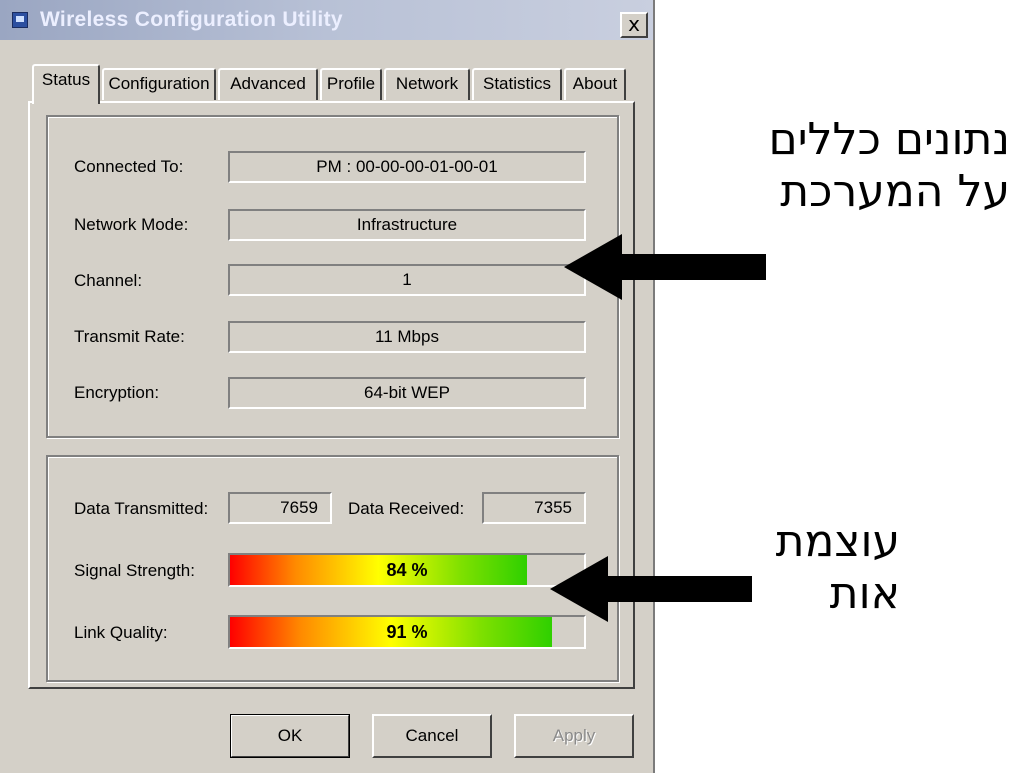  Describe the element at coordinates (534, 508) in the screenshot. I see `data-received-value: 7355` at that location.